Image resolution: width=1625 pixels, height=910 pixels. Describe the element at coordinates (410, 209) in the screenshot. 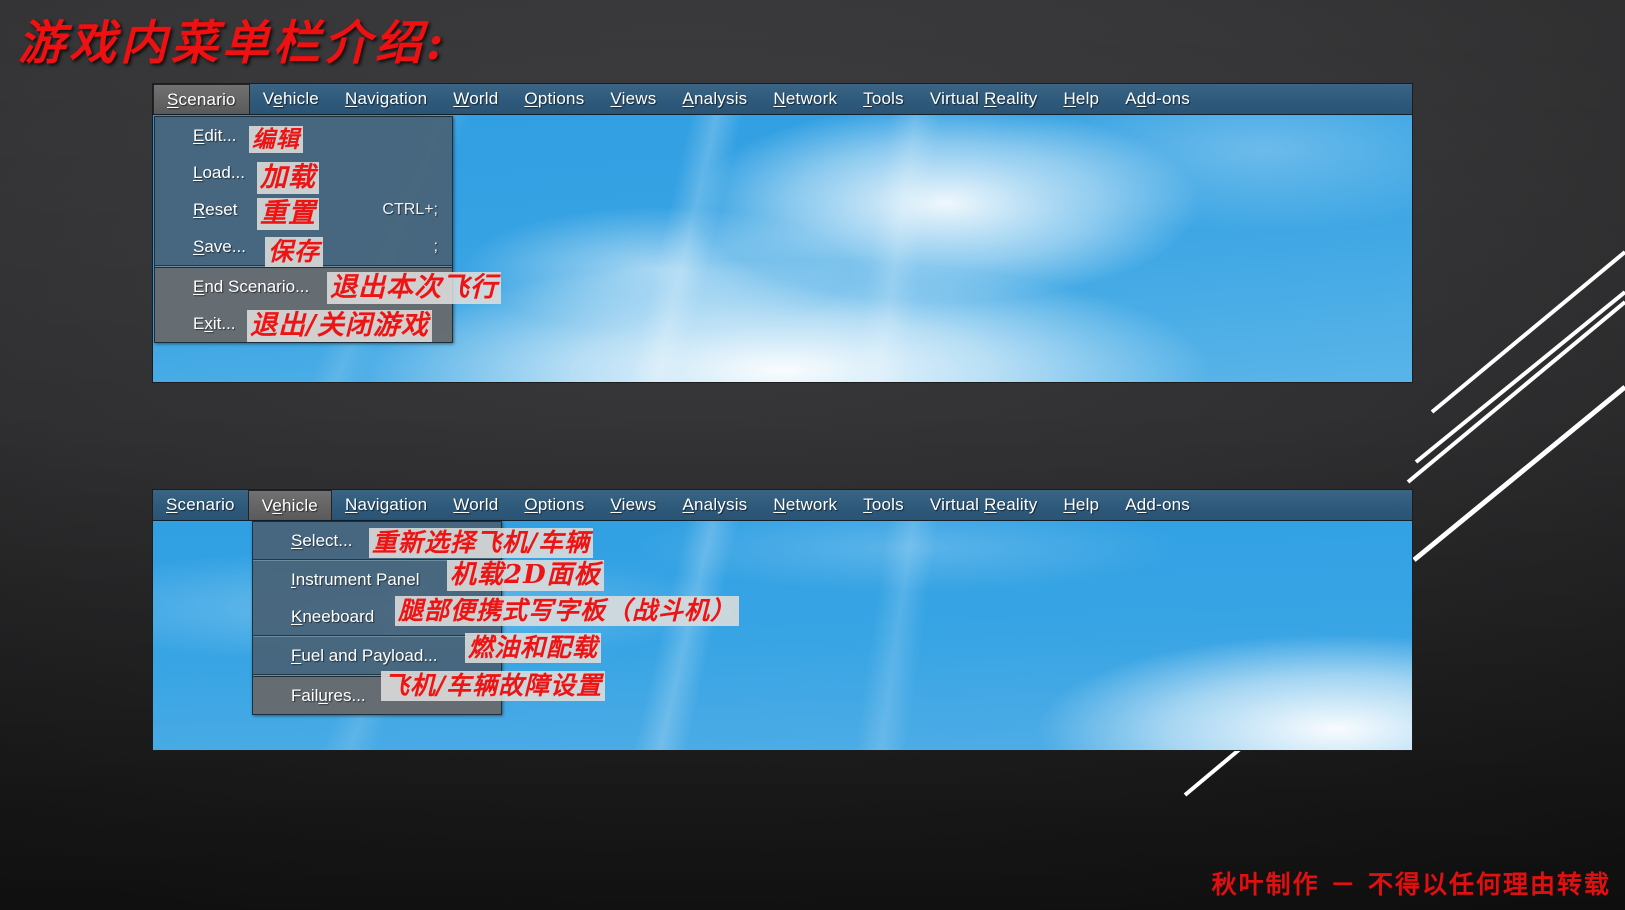

I see `menu-option-shortcut: CTRL+;` at that location.